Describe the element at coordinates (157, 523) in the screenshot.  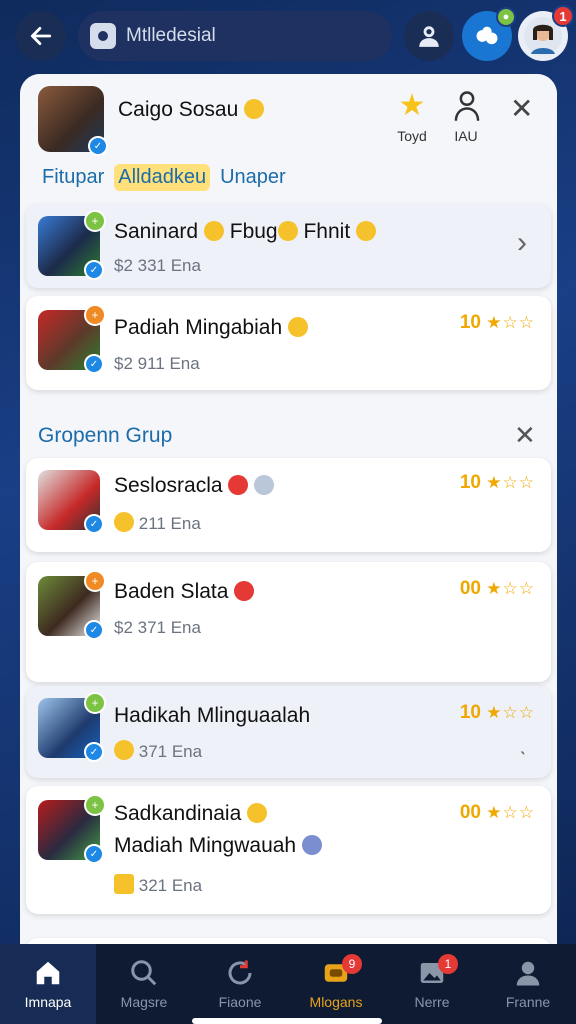
I see `item-meta: 211 Ena` at that location.